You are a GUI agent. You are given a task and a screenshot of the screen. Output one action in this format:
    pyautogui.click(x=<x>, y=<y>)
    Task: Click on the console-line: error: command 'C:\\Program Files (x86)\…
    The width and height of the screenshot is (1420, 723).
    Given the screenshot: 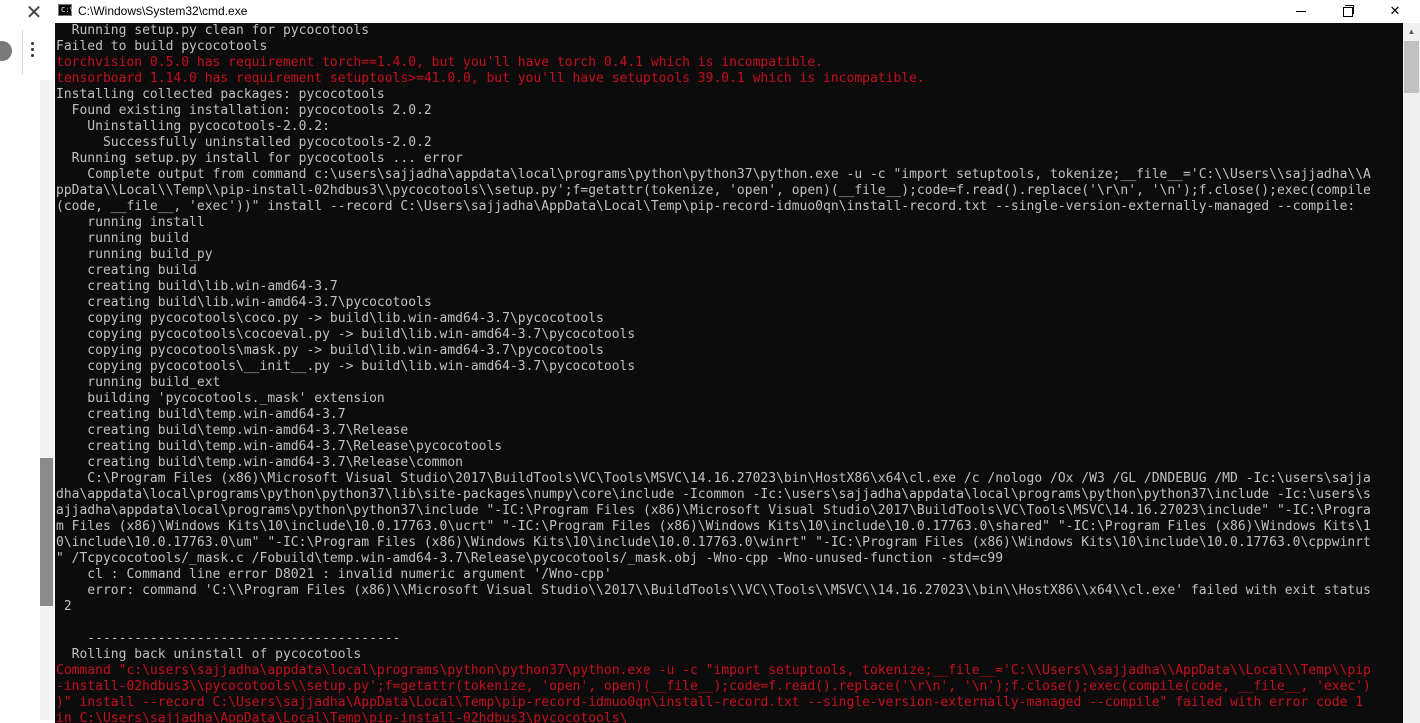 What is the action you would take?
    pyautogui.click(x=713, y=590)
    